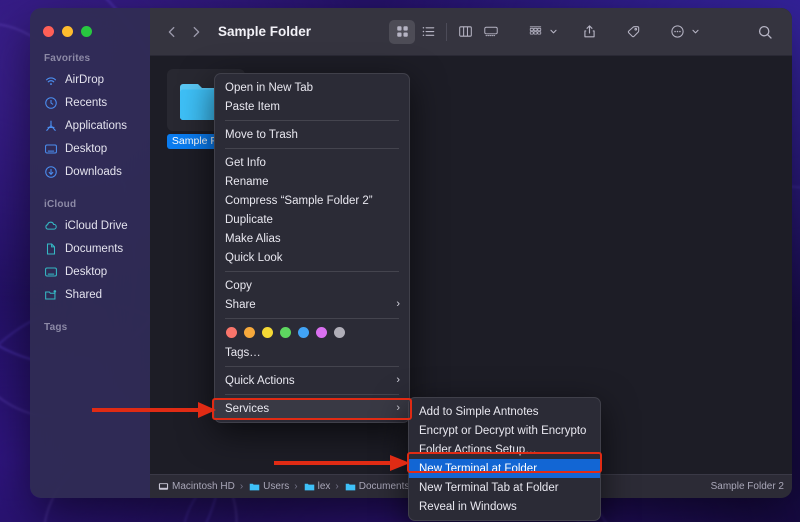  What do you see at coordinates (321, 332) in the screenshot?
I see `tag-swatch-purple` at bounding box center [321, 332].